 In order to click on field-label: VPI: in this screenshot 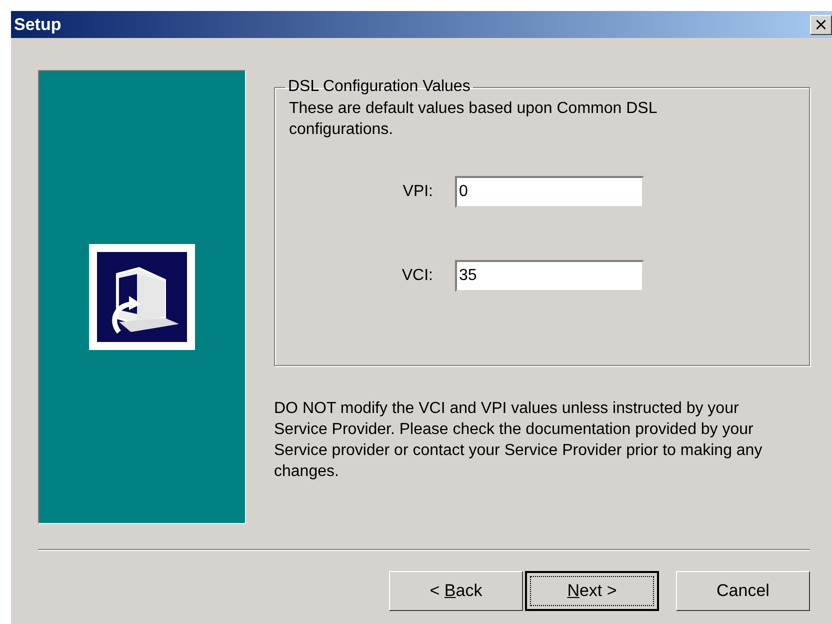, I will do `click(418, 192)`.